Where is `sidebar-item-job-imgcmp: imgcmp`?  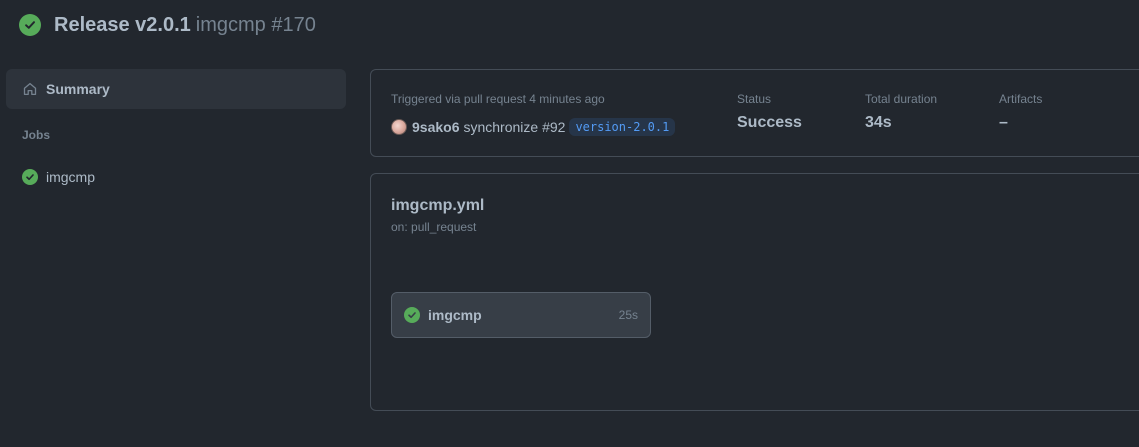 sidebar-item-job-imgcmp: imgcmp is located at coordinates (58, 177).